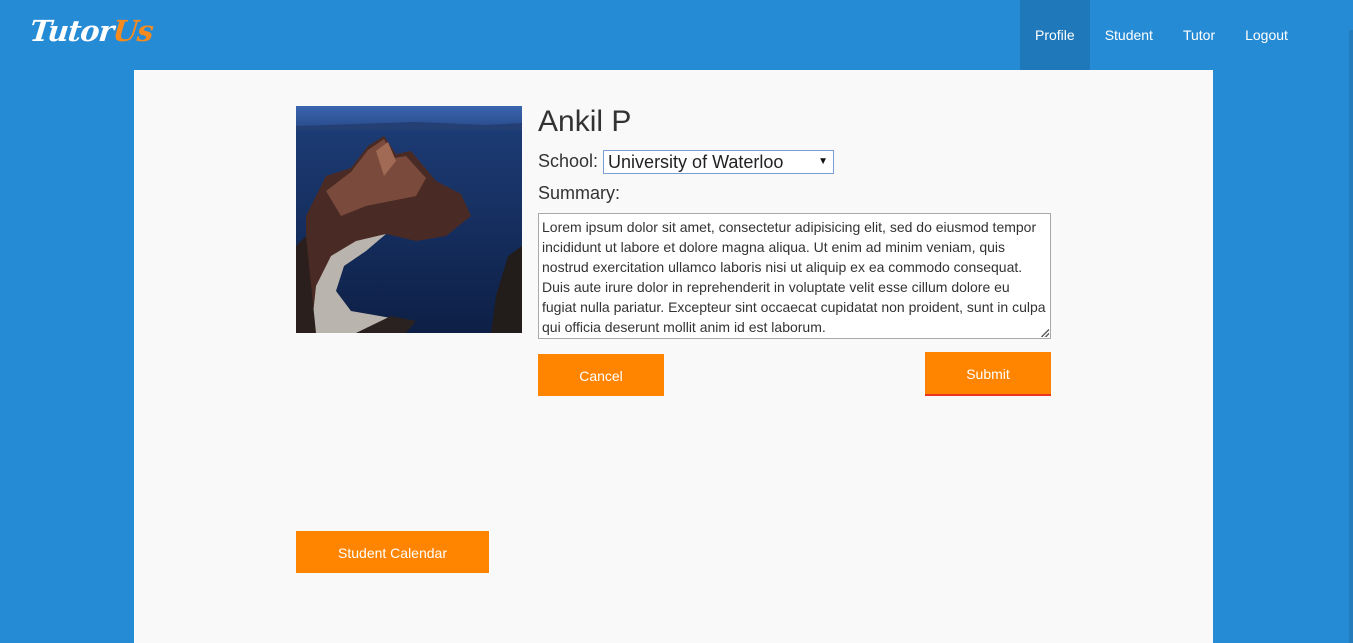 Image resolution: width=1353 pixels, height=643 pixels. I want to click on school-row: School: University of Waterloo ▼, so click(686, 161).